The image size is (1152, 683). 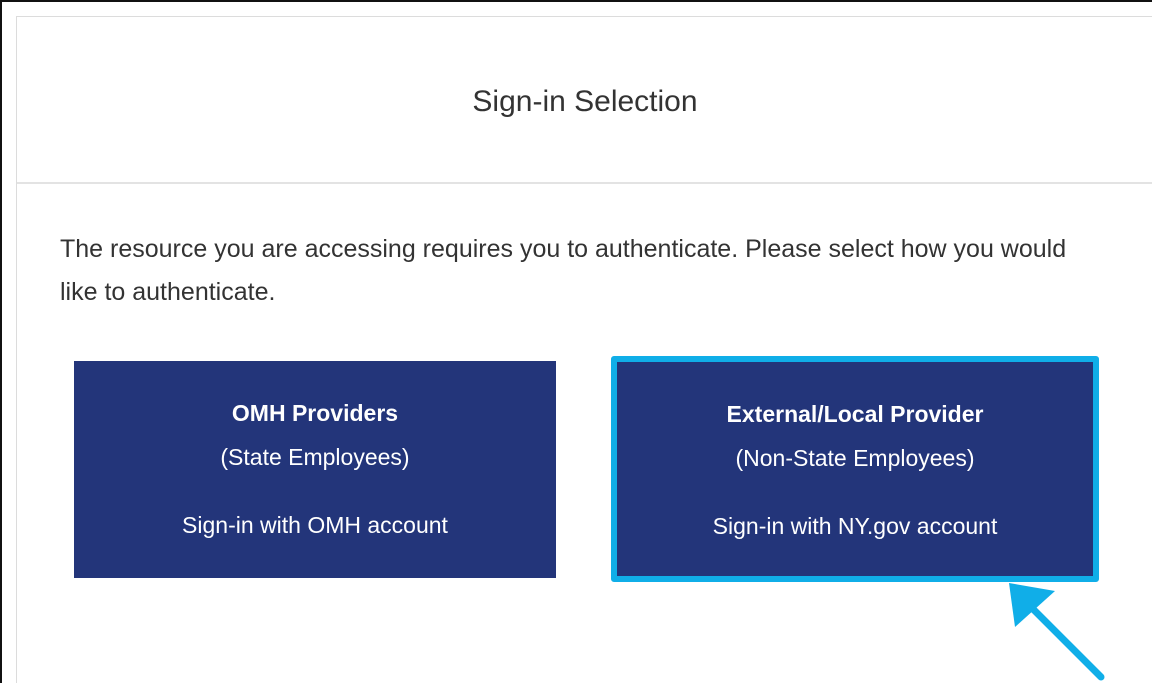 What do you see at coordinates (315, 525) in the screenshot?
I see `omh-provider-action: Sign-in with OMH account` at bounding box center [315, 525].